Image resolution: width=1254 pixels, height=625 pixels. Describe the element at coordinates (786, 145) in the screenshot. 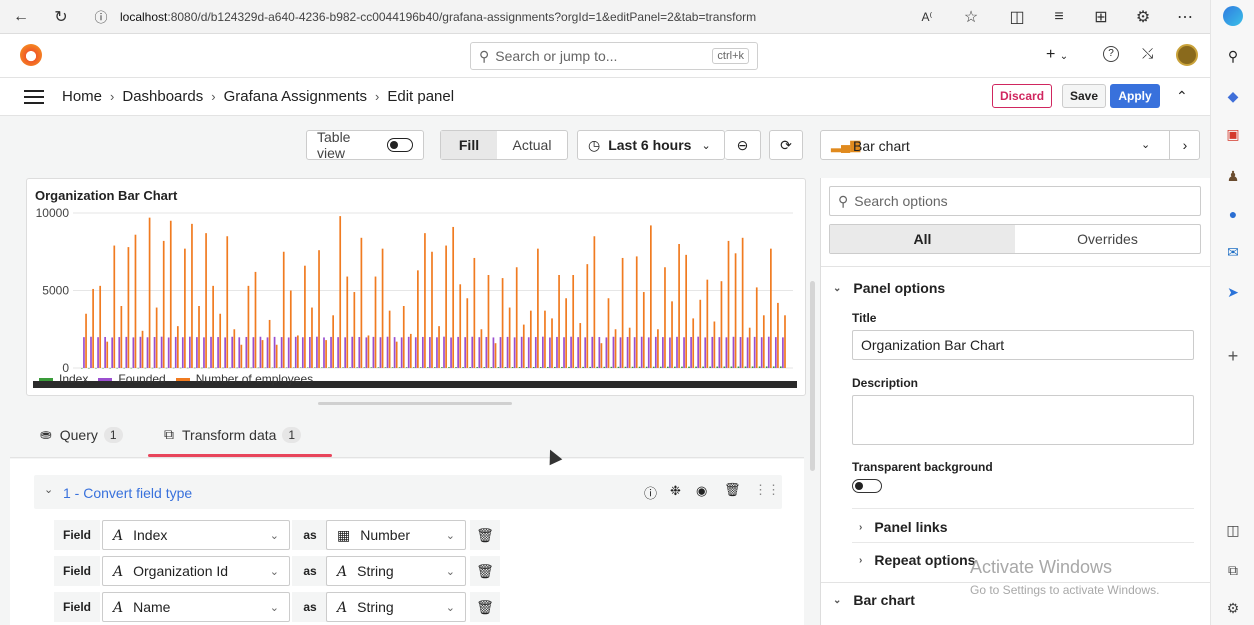

I see `refresh-button: ⟳` at that location.